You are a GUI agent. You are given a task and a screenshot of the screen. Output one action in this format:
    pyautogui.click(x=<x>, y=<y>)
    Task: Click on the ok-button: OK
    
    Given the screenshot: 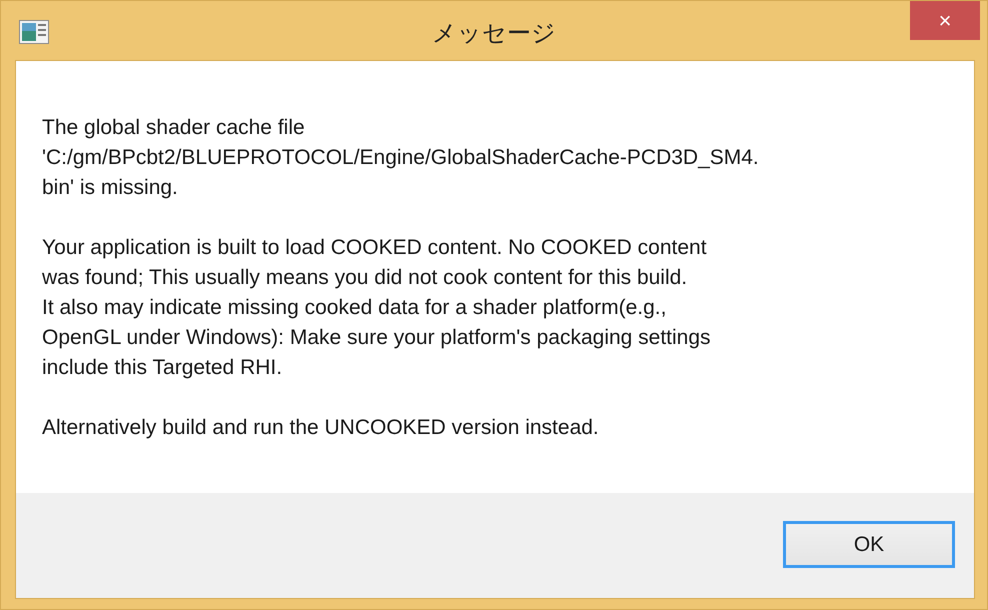 What is the action you would take?
    pyautogui.click(x=869, y=544)
    